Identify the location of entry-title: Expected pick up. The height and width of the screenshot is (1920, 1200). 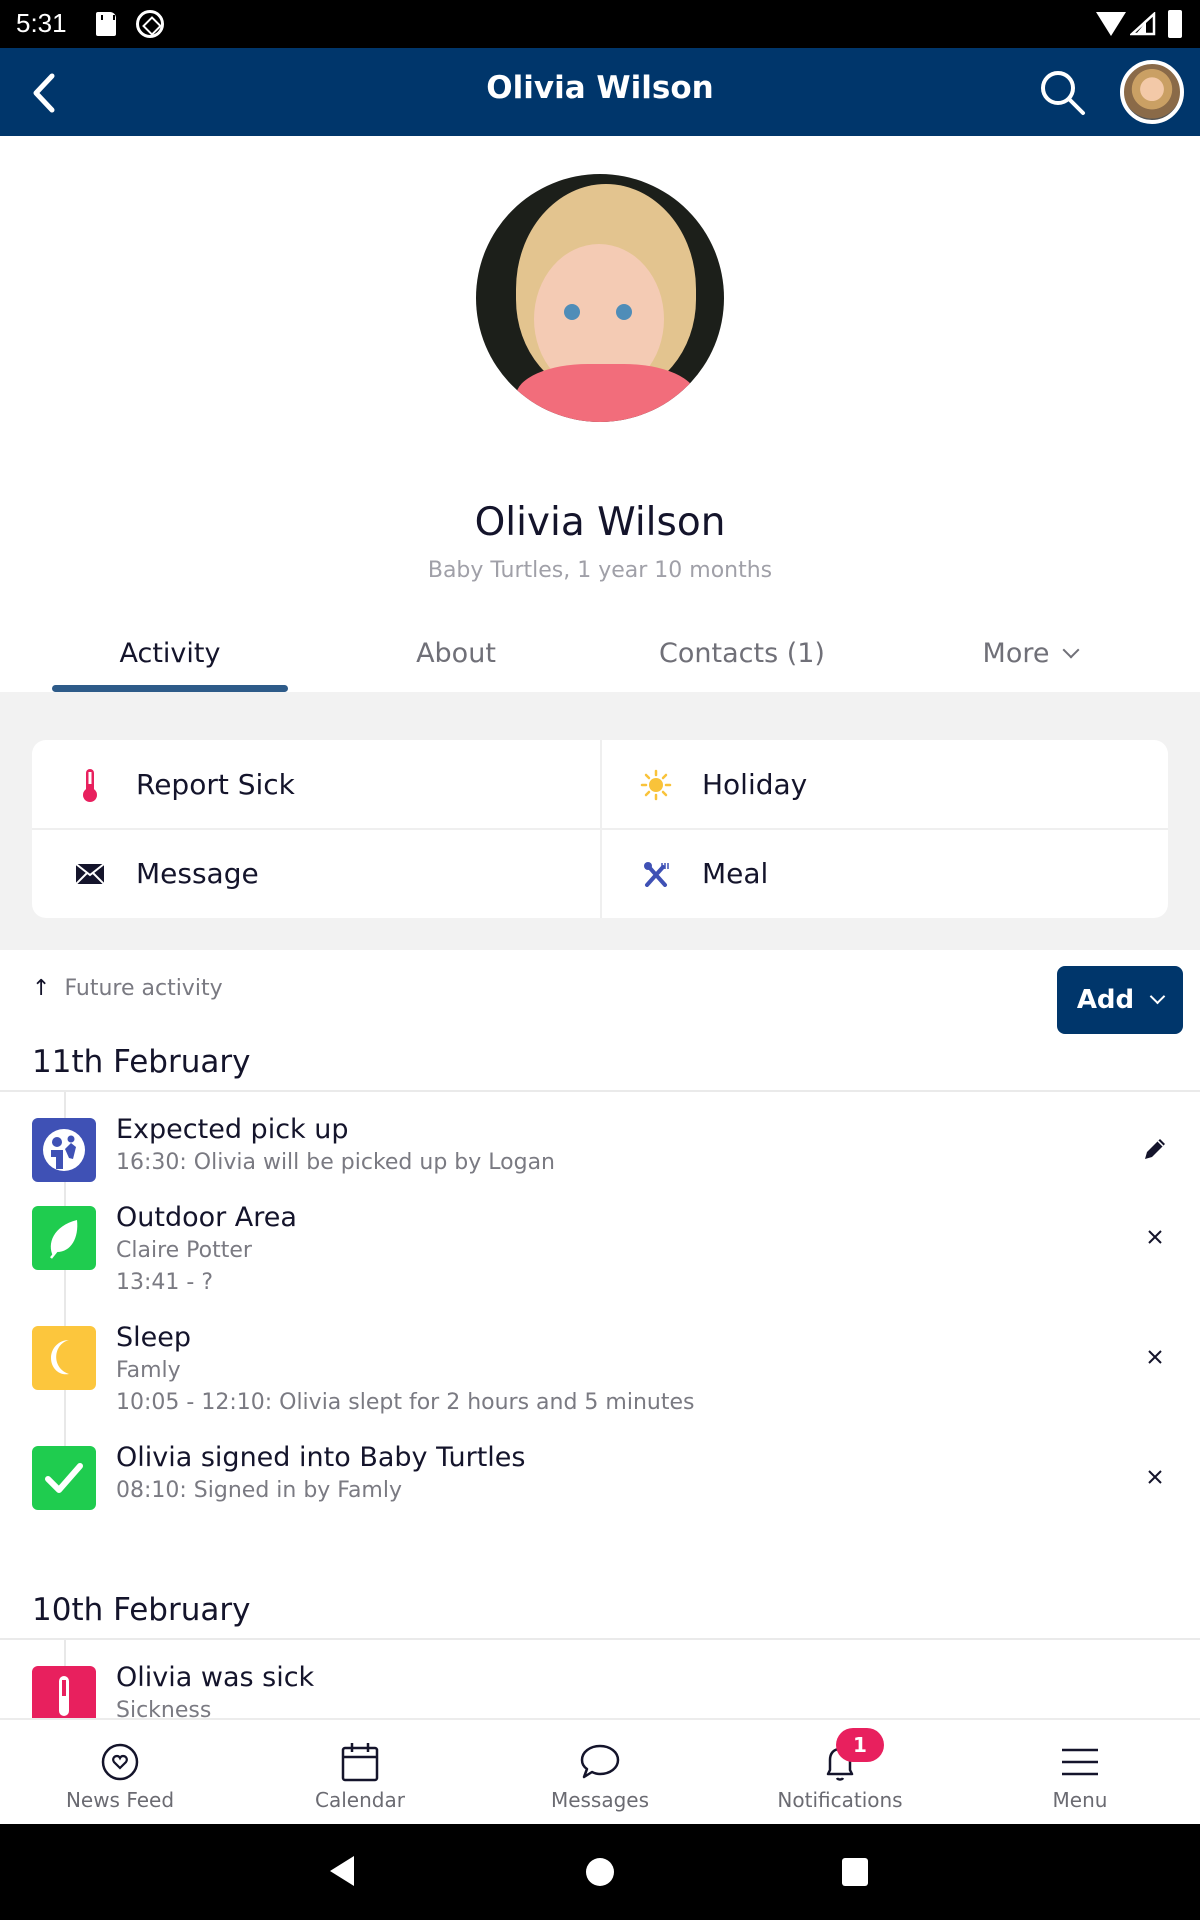
(232, 1129).